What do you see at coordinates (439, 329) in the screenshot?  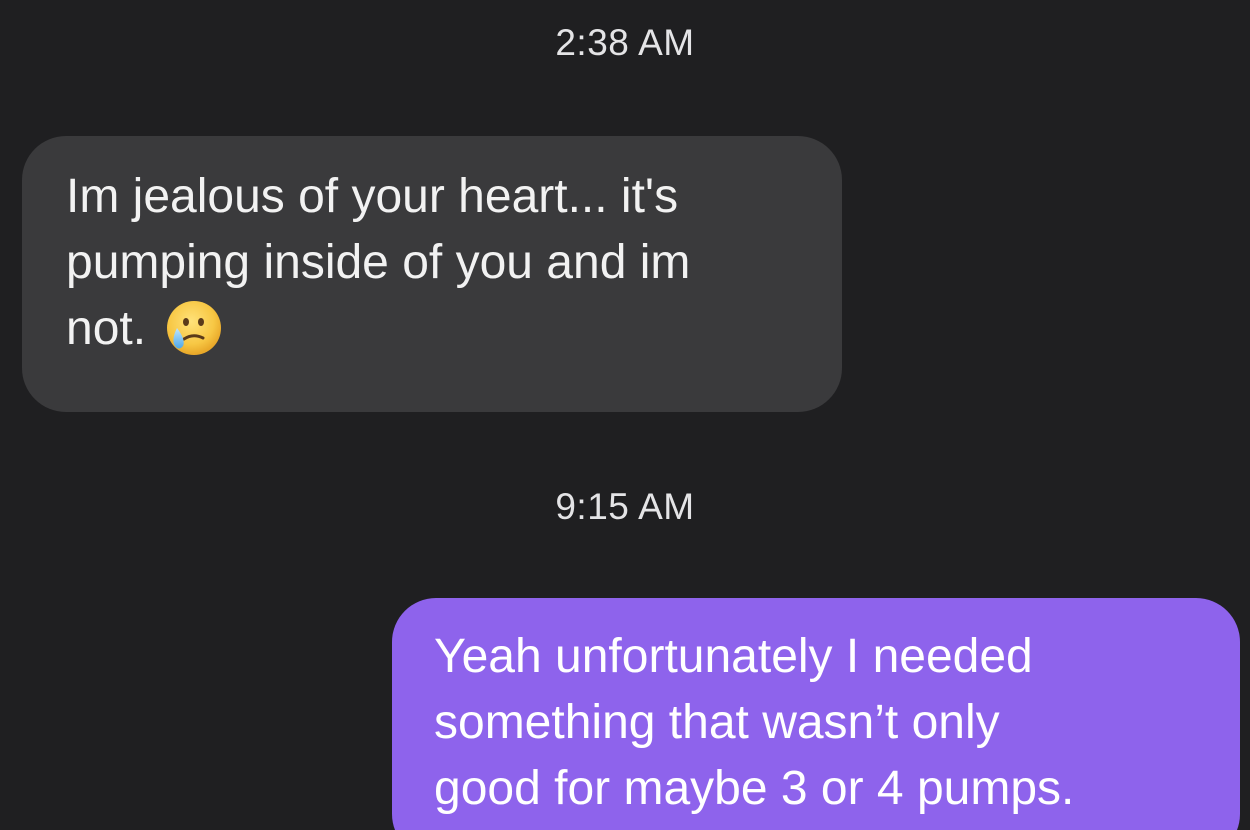 I see `message-line-with-emoji: not.` at bounding box center [439, 329].